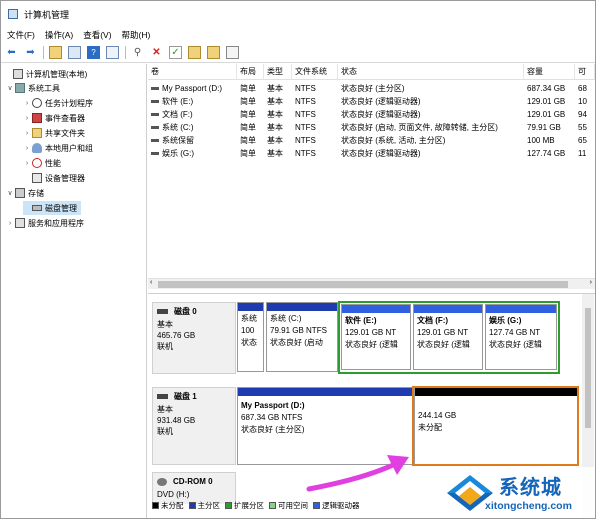 This screenshot has height=519, width=596. Describe the element at coordinates (55, 52) in the screenshot. I see `up-folder-icon` at that location.